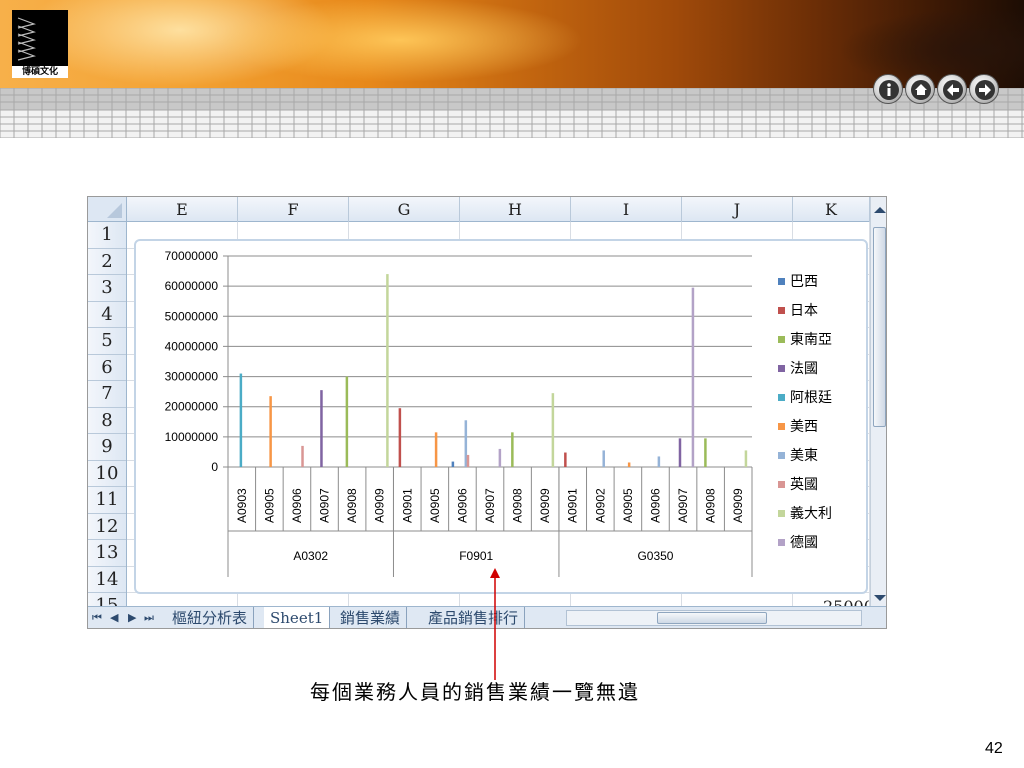  What do you see at coordinates (192, 346) in the screenshot?
I see `y-tick-label: 40000000` at bounding box center [192, 346].